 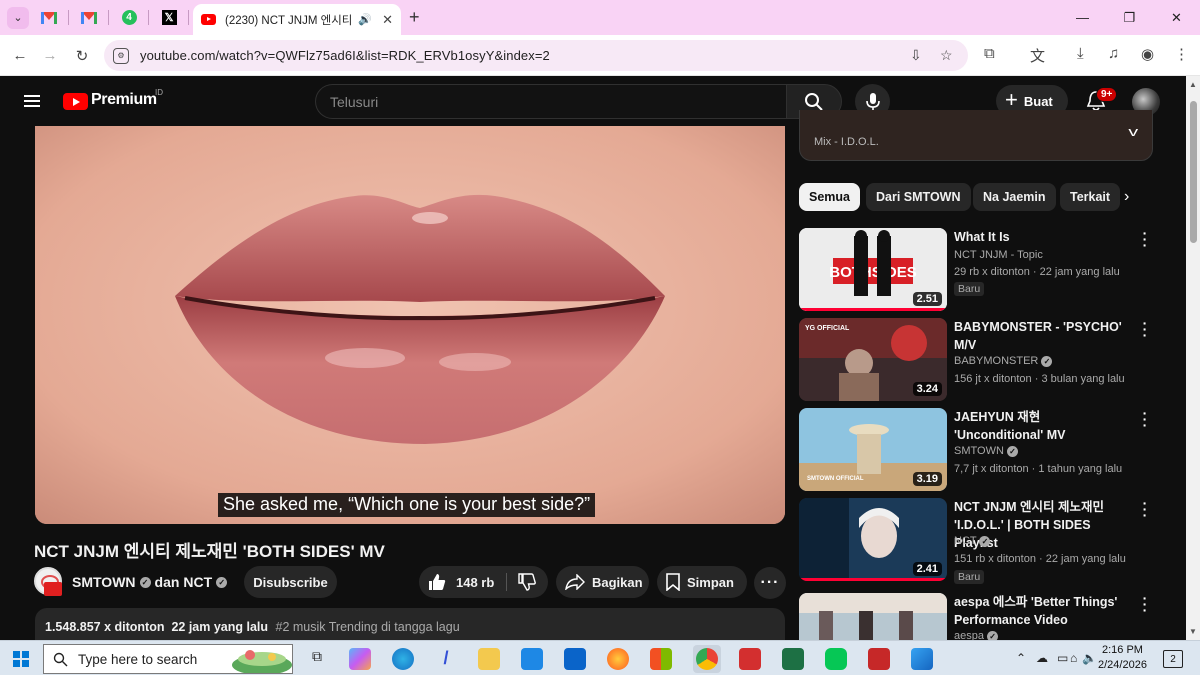 What do you see at coordinates (750, 659) in the screenshot?
I see `acrobat-icon` at bounding box center [750, 659].